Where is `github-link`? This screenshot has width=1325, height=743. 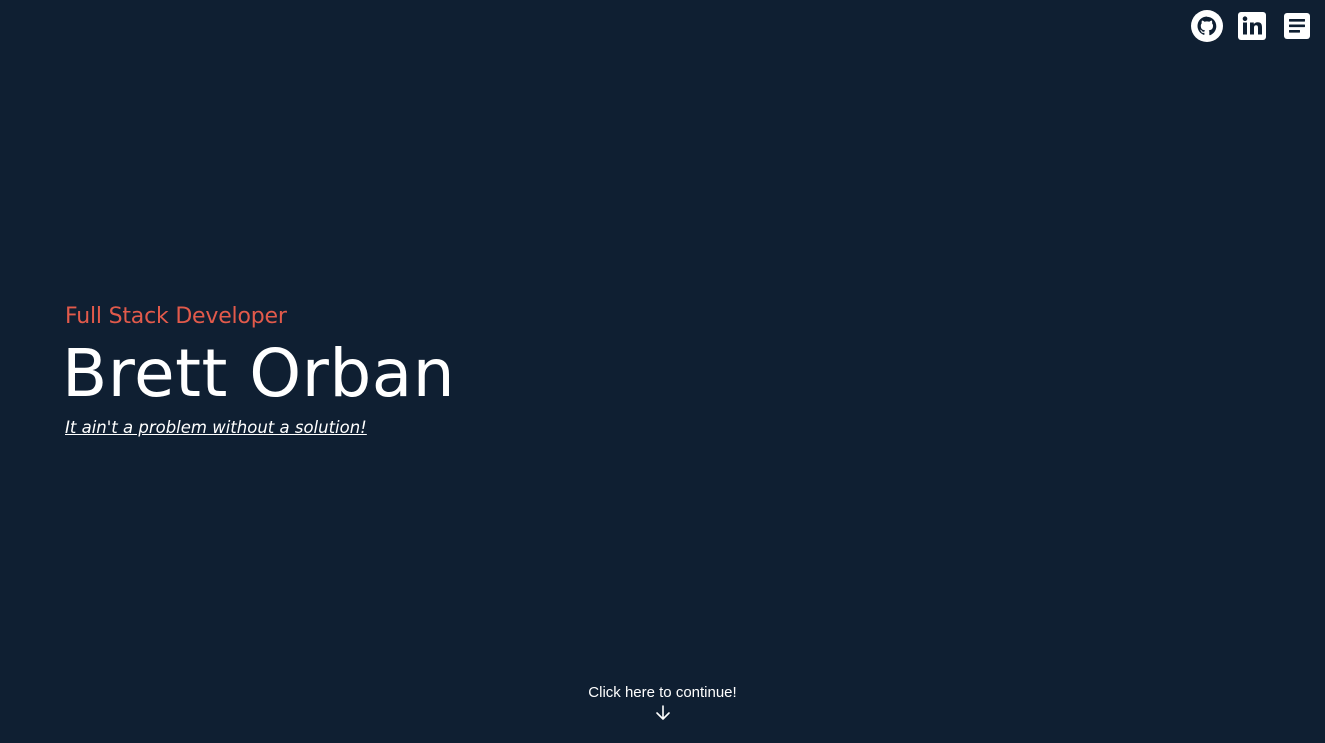 github-link is located at coordinates (1207, 26).